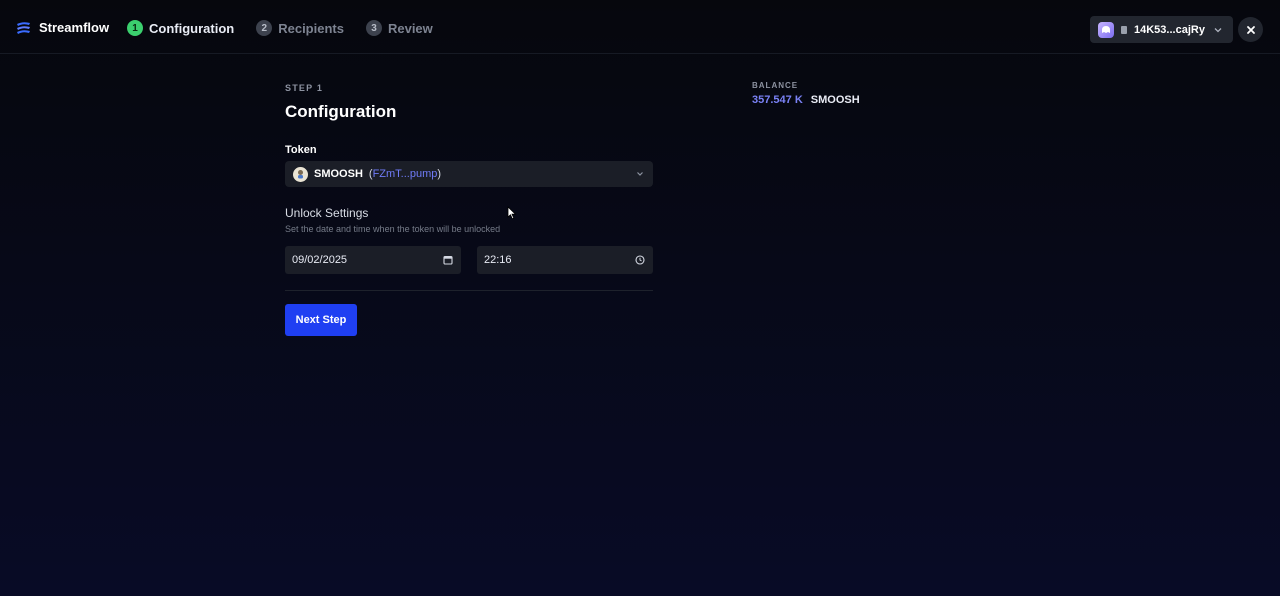  I want to click on token-name: SMOOSH, so click(338, 174).